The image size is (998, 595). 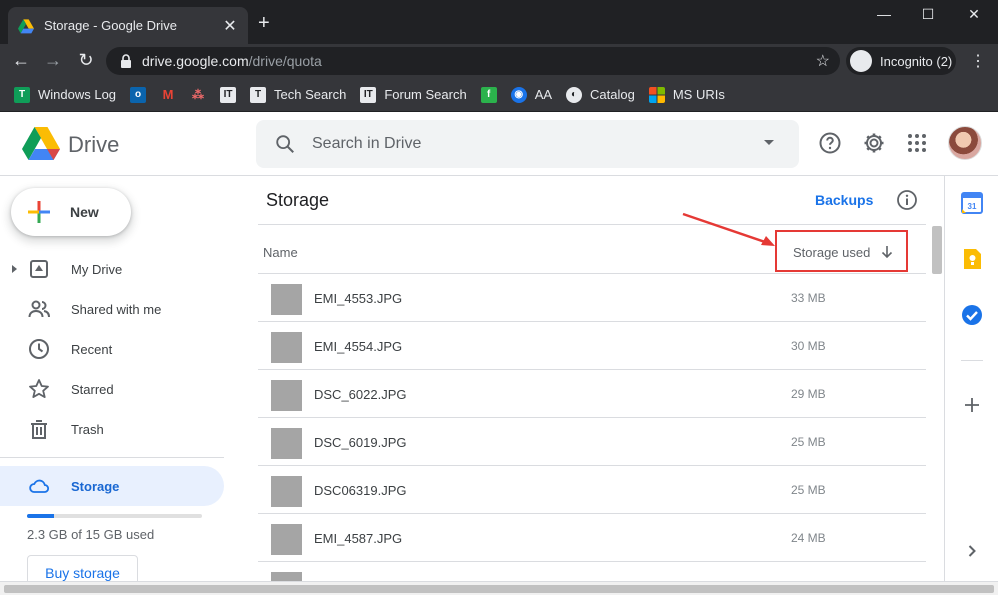 I want to click on horizontal-scrollbar-thumb, so click(x=499, y=589).